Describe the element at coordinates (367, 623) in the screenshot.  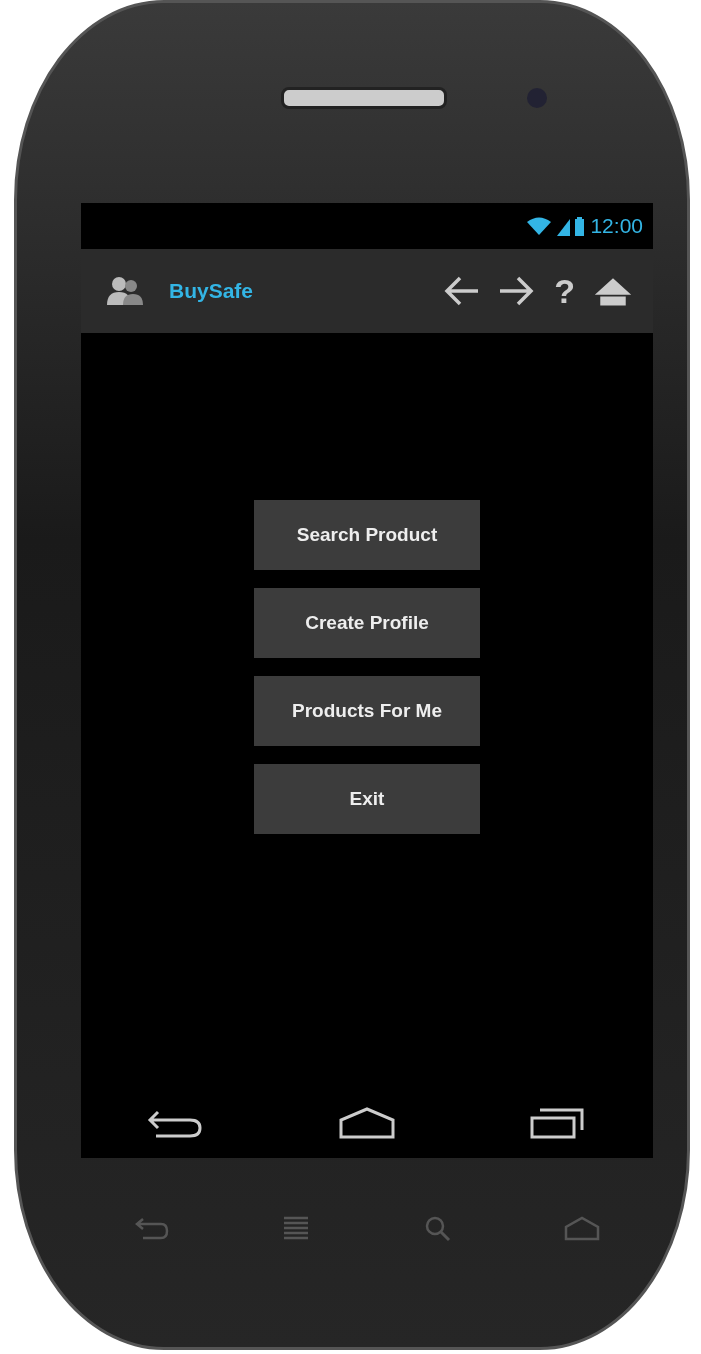
I see `menu-button: Create Profile` at that location.